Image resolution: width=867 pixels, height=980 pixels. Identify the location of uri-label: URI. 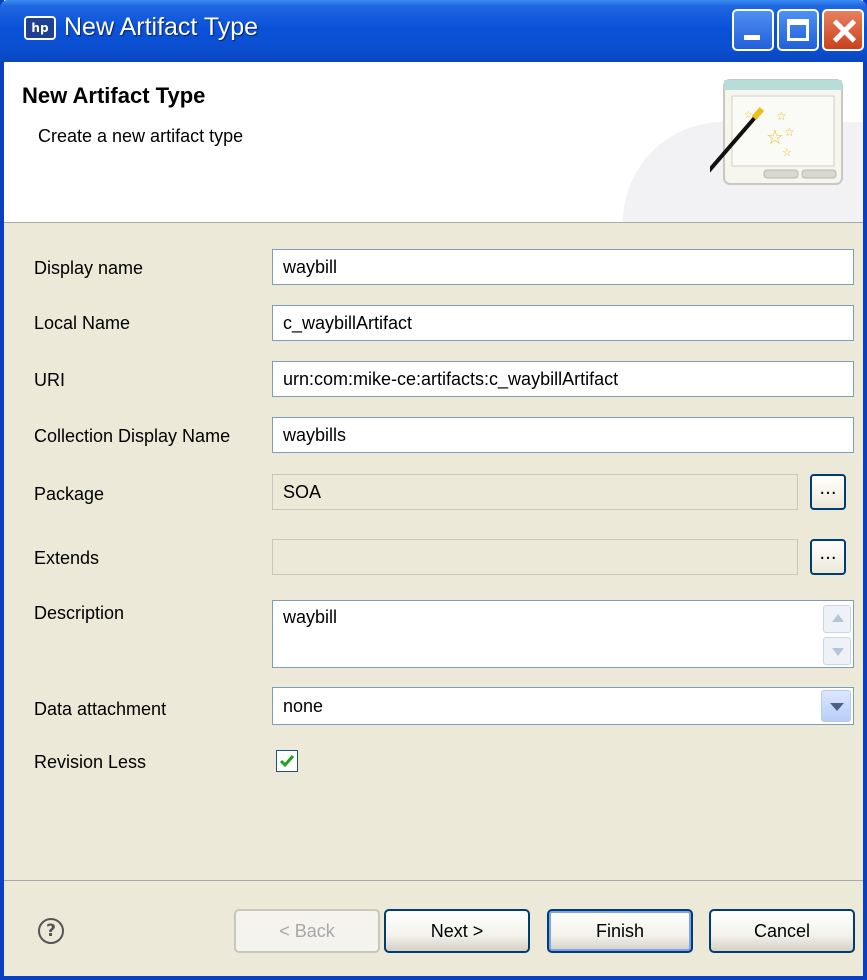
(49, 380).